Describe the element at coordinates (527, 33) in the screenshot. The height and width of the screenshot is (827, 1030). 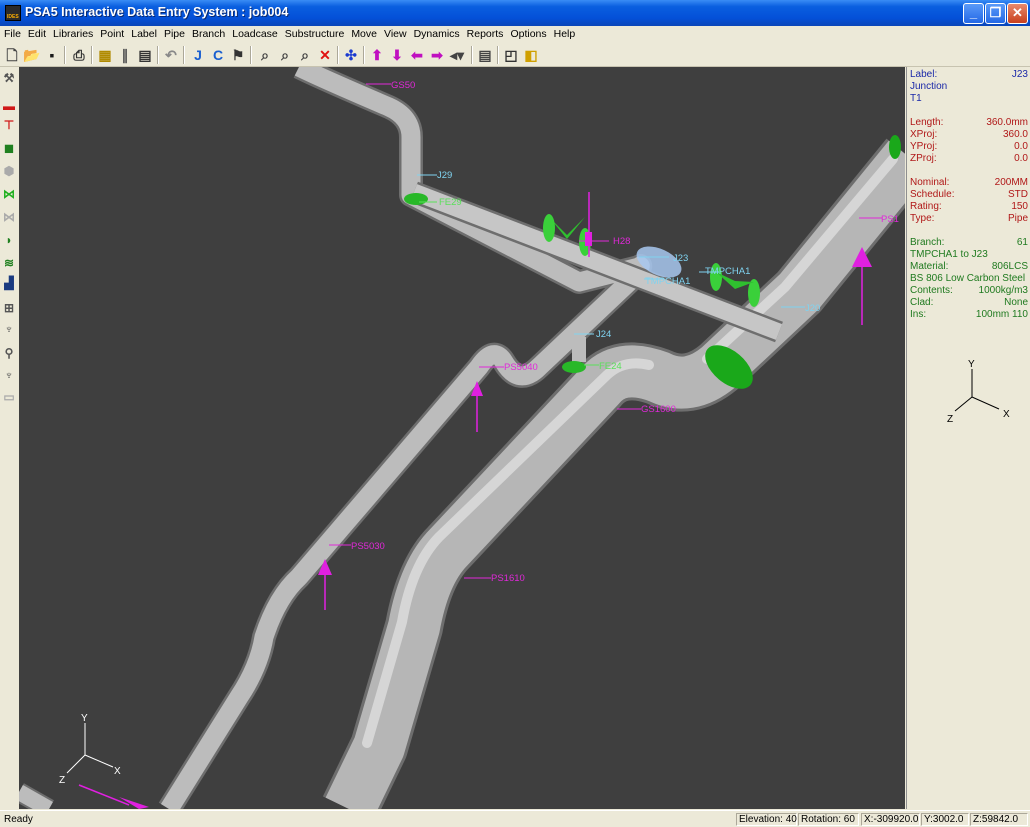
I see `menu-options: Options` at that location.